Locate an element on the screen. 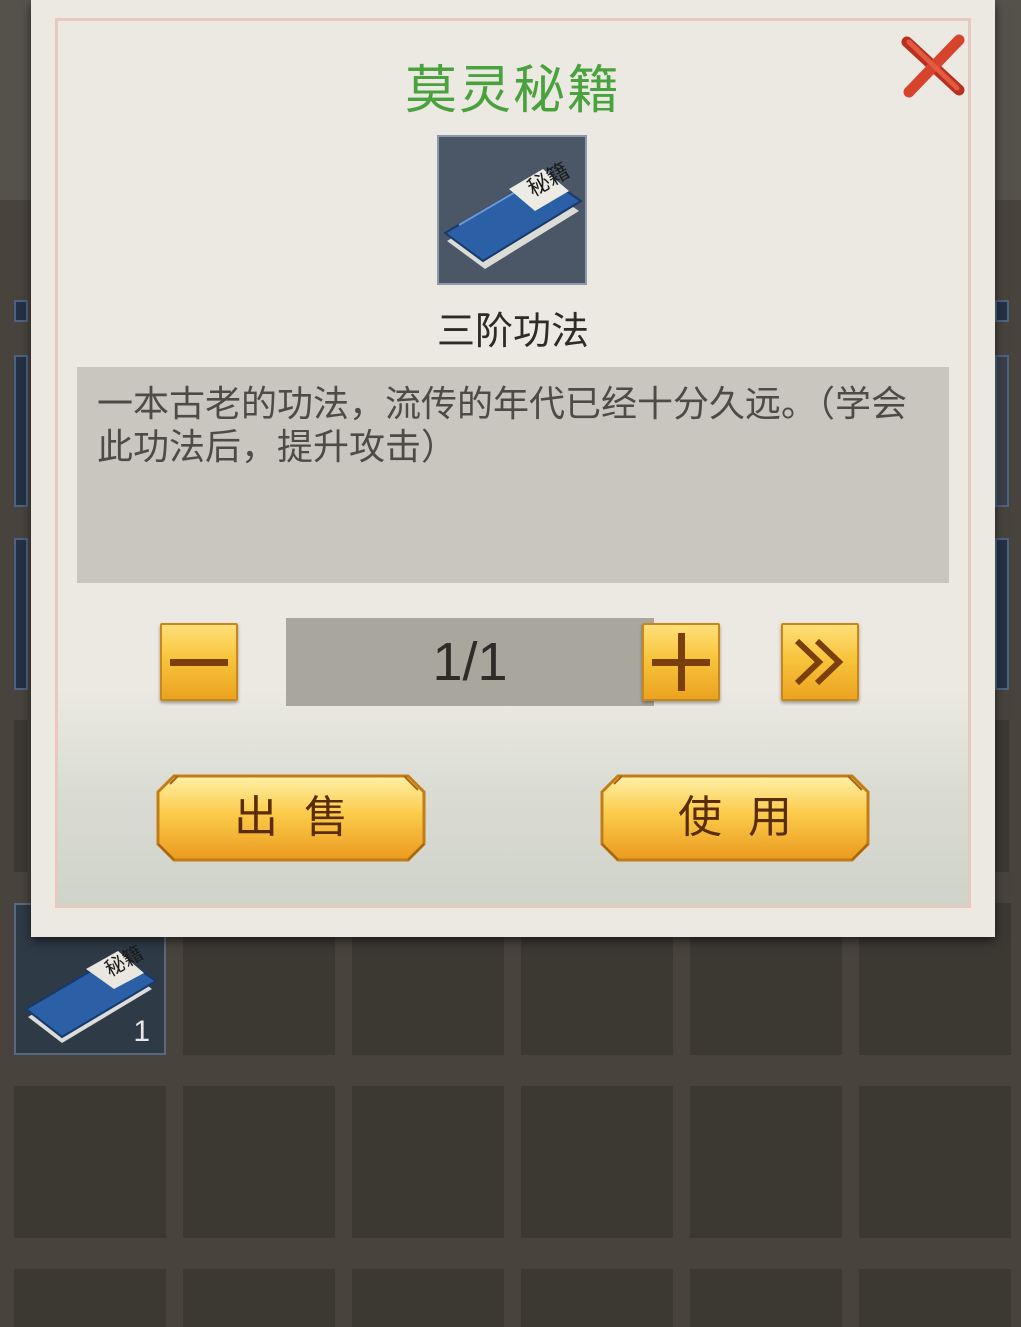  max-icon is located at coordinates (819, 662).